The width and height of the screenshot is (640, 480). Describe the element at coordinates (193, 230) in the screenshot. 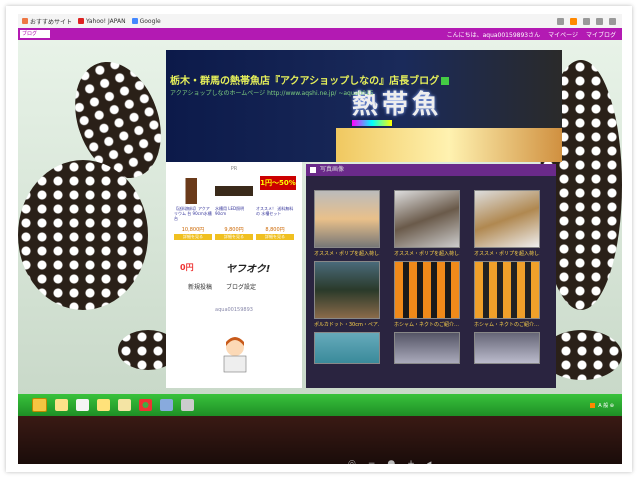

I see `product-price: 10,800円` at that location.